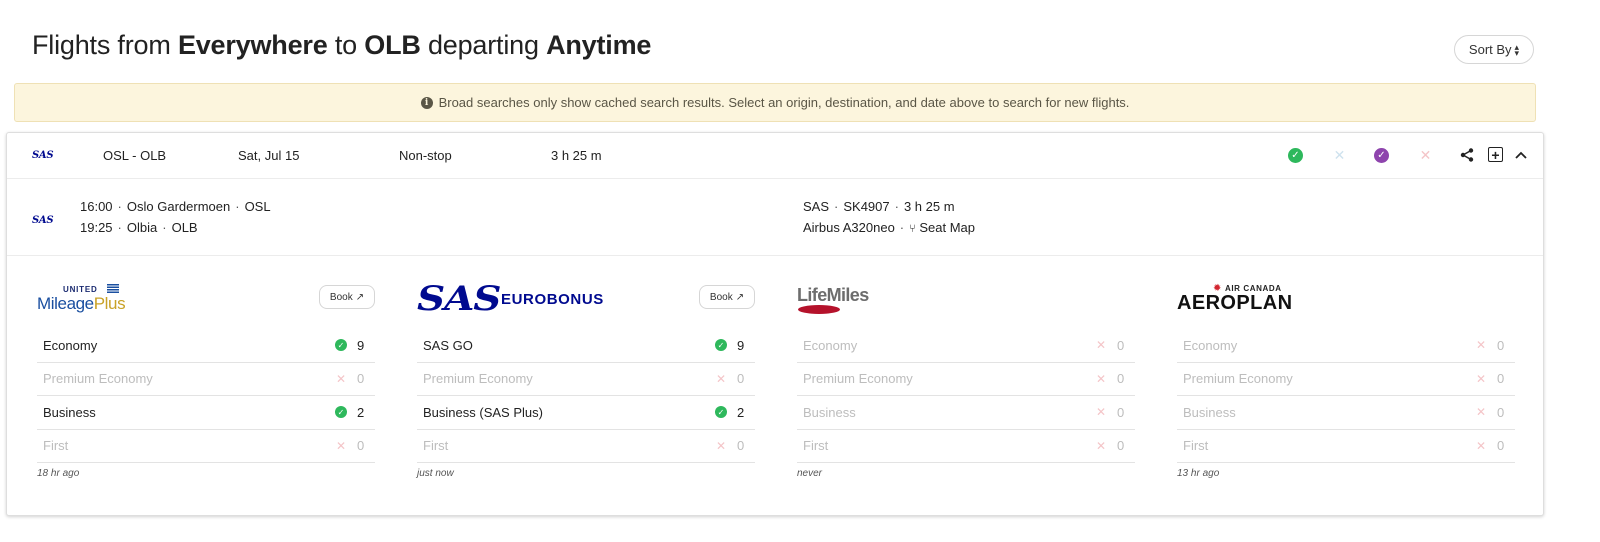  I want to click on logo-main-part: Plus, so click(109, 303).